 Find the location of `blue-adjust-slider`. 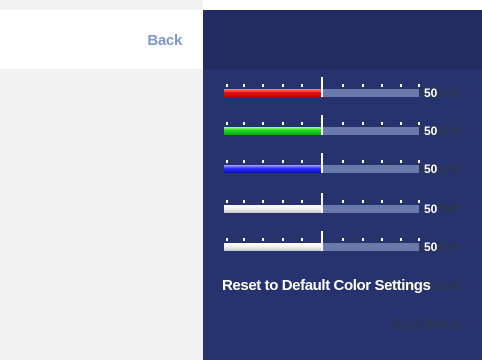

blue-adjust-slider is located at coordinates (322, 167).